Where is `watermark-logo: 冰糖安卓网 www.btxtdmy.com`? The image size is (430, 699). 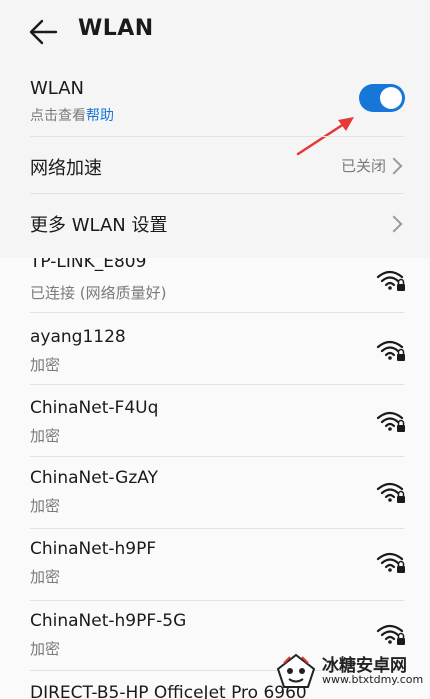
watermark-logo: 冰糖安卓网 www.btxtdmy.com is located at coordinates (348, 671).